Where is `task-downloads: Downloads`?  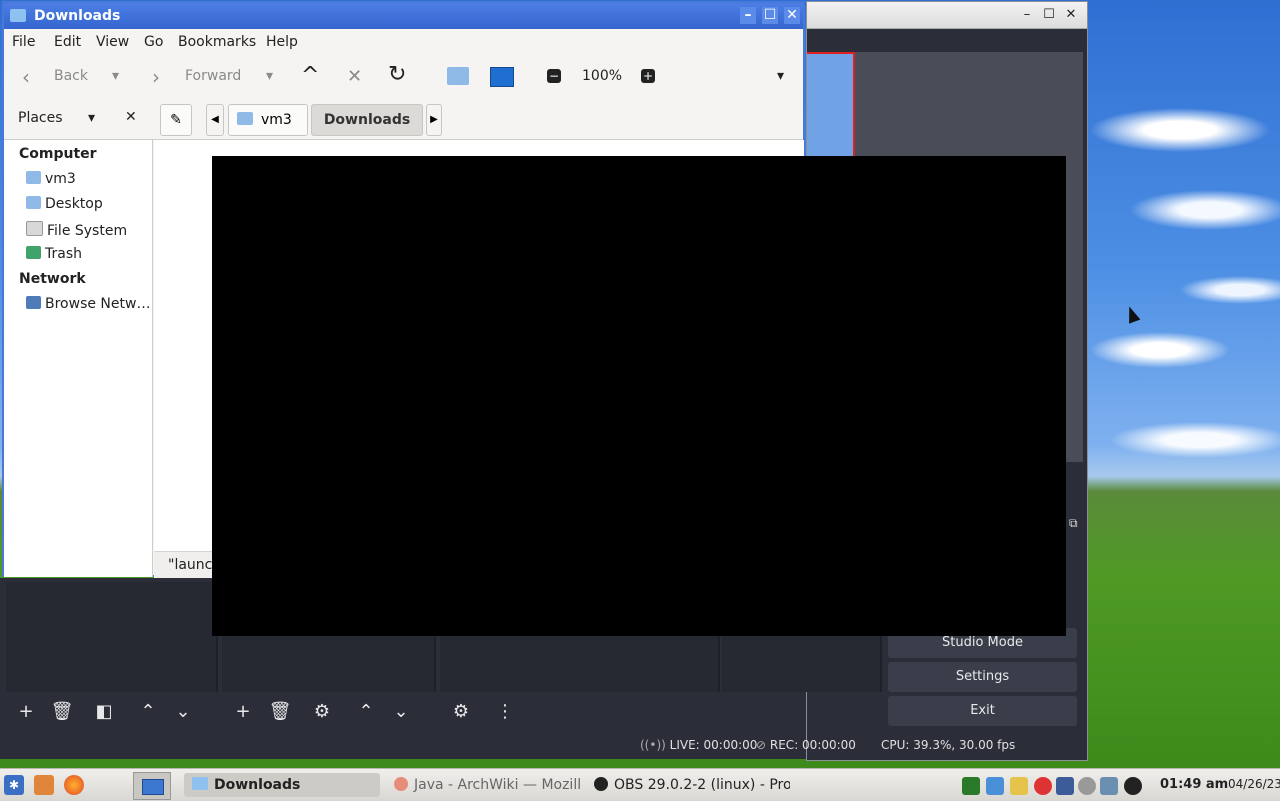 task-downloads: Downloads is located at coordinates (282, 785).